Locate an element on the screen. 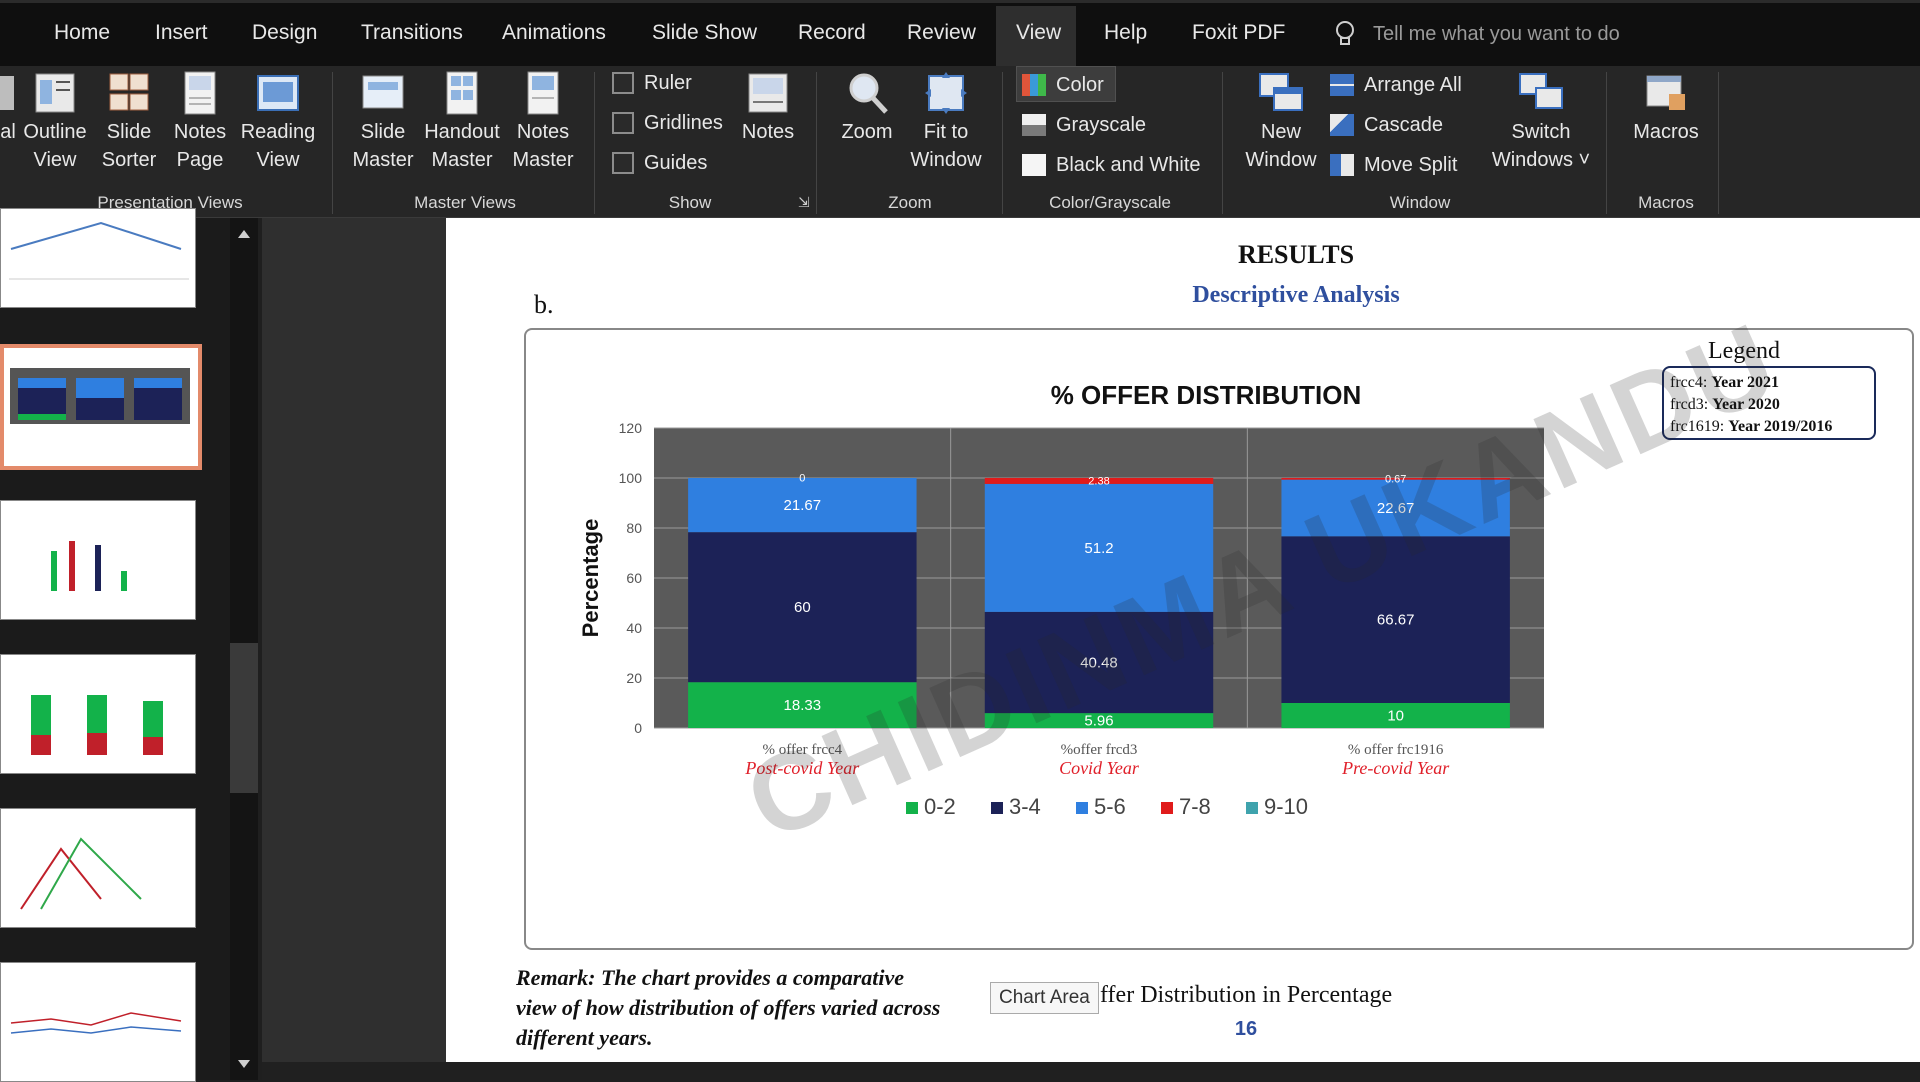  switch-windows-icon is located at coordinates (1541, 91).